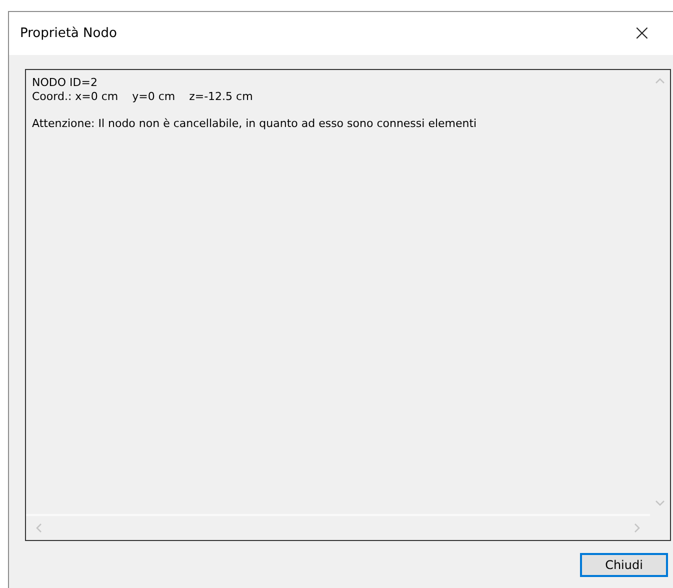 The width and height of the screenshot is (673, 588). What do you see at coordinates (255, 124) in the screenshot?
I see `text-line: Attenzione: Il nodo non è cancellabile, in quanto ad esso sono connessi elementi` at bounding box center [255, 124].